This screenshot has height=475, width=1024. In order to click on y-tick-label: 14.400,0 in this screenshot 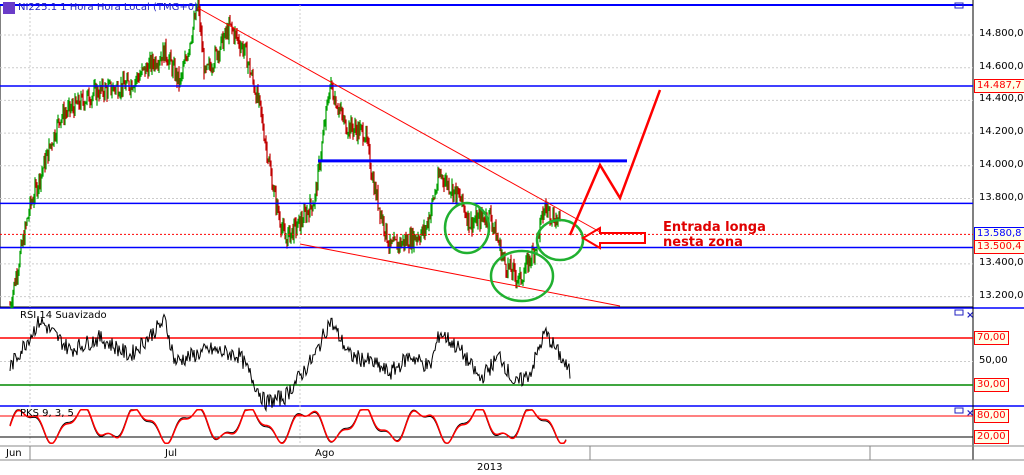, I will do `click(1001, 99)`.